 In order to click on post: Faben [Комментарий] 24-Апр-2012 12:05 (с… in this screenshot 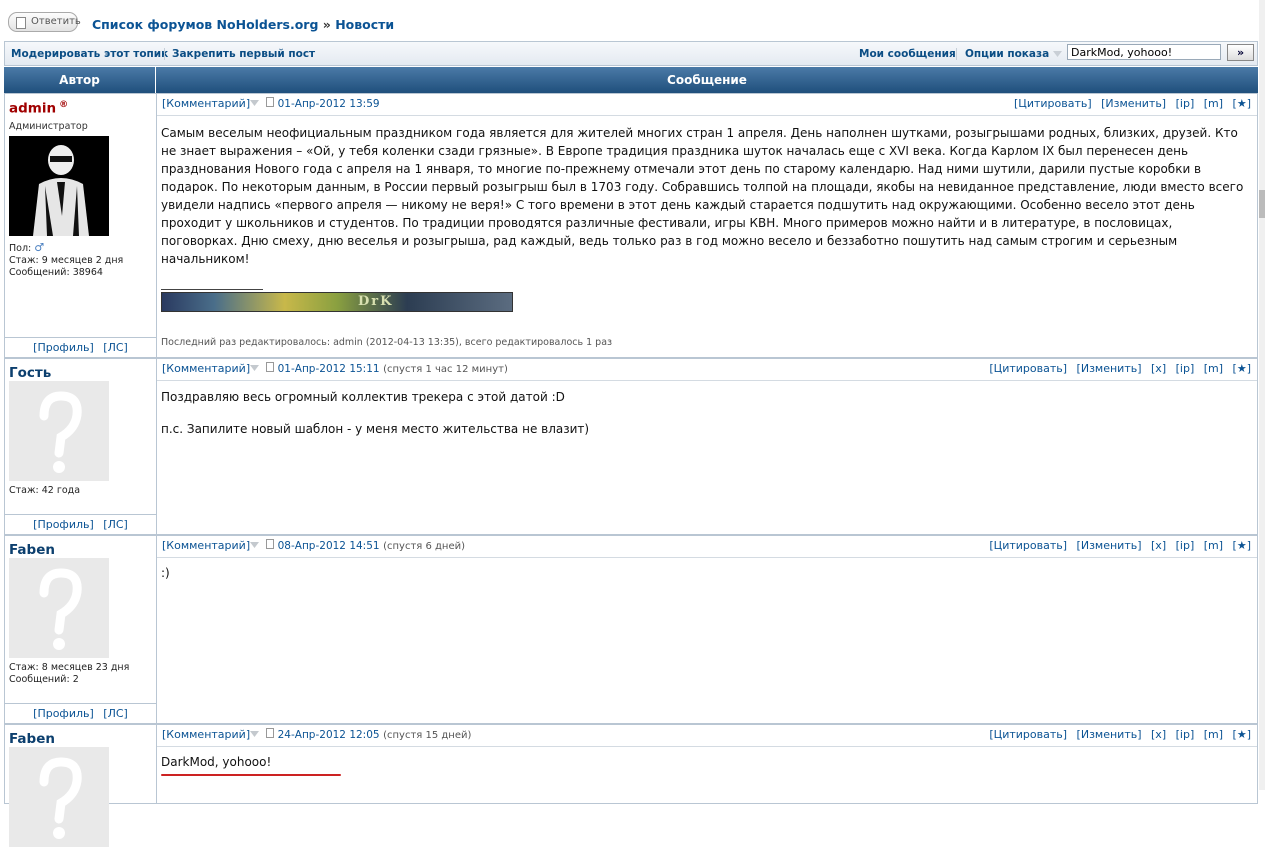, I will do `click(631, 785)`.